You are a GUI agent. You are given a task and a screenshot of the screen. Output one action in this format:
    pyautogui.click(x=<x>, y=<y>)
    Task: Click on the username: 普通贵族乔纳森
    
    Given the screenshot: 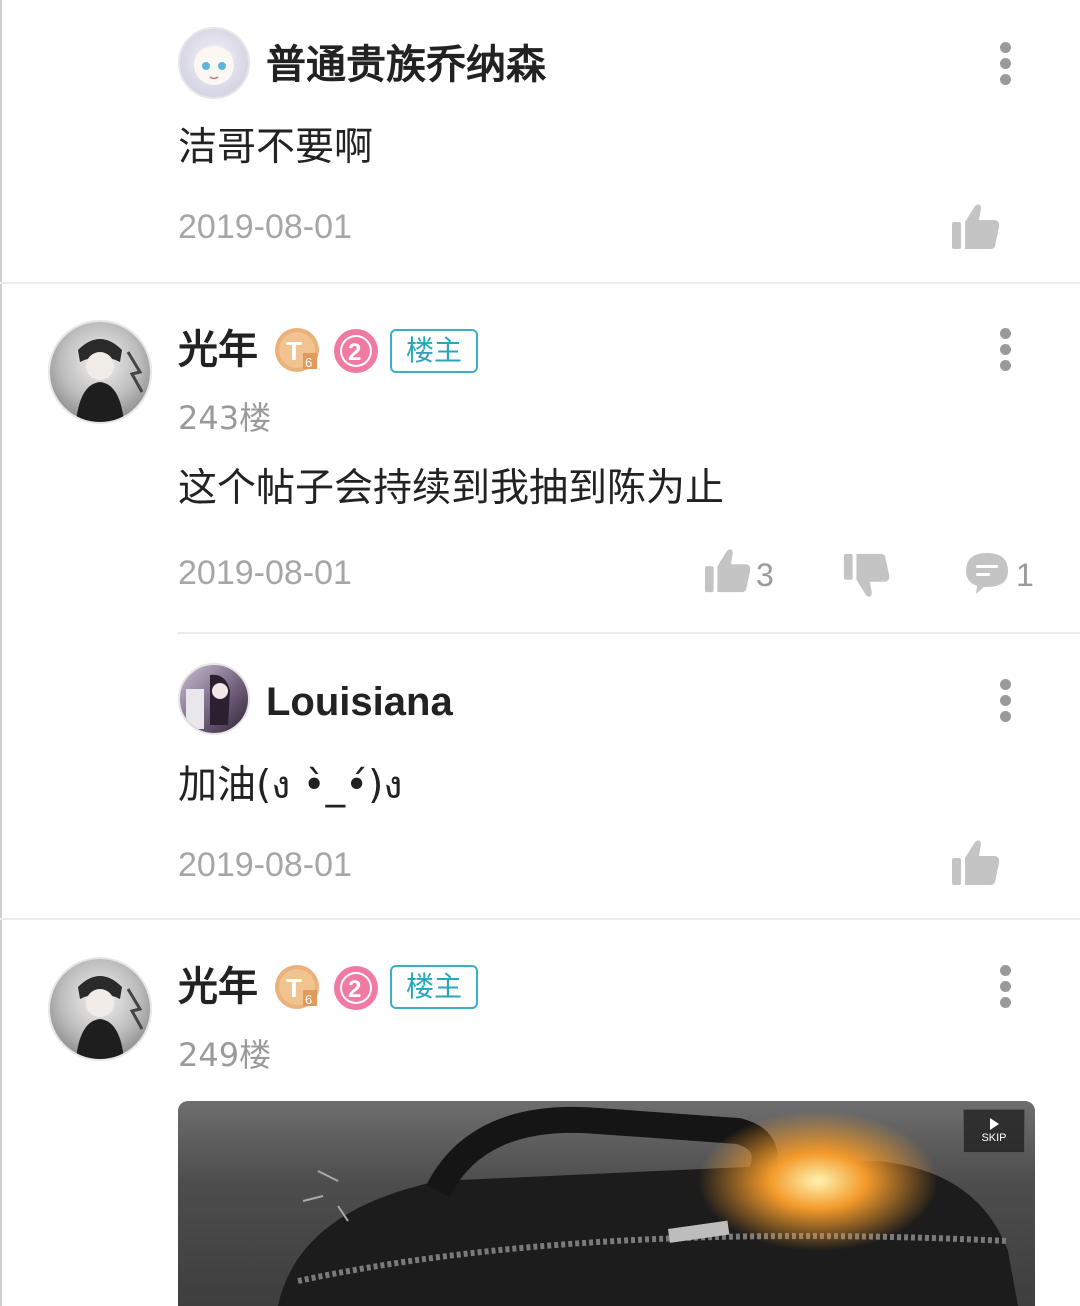 What is the action you would take?
    pyautogui.click(x=406, y=65)
    